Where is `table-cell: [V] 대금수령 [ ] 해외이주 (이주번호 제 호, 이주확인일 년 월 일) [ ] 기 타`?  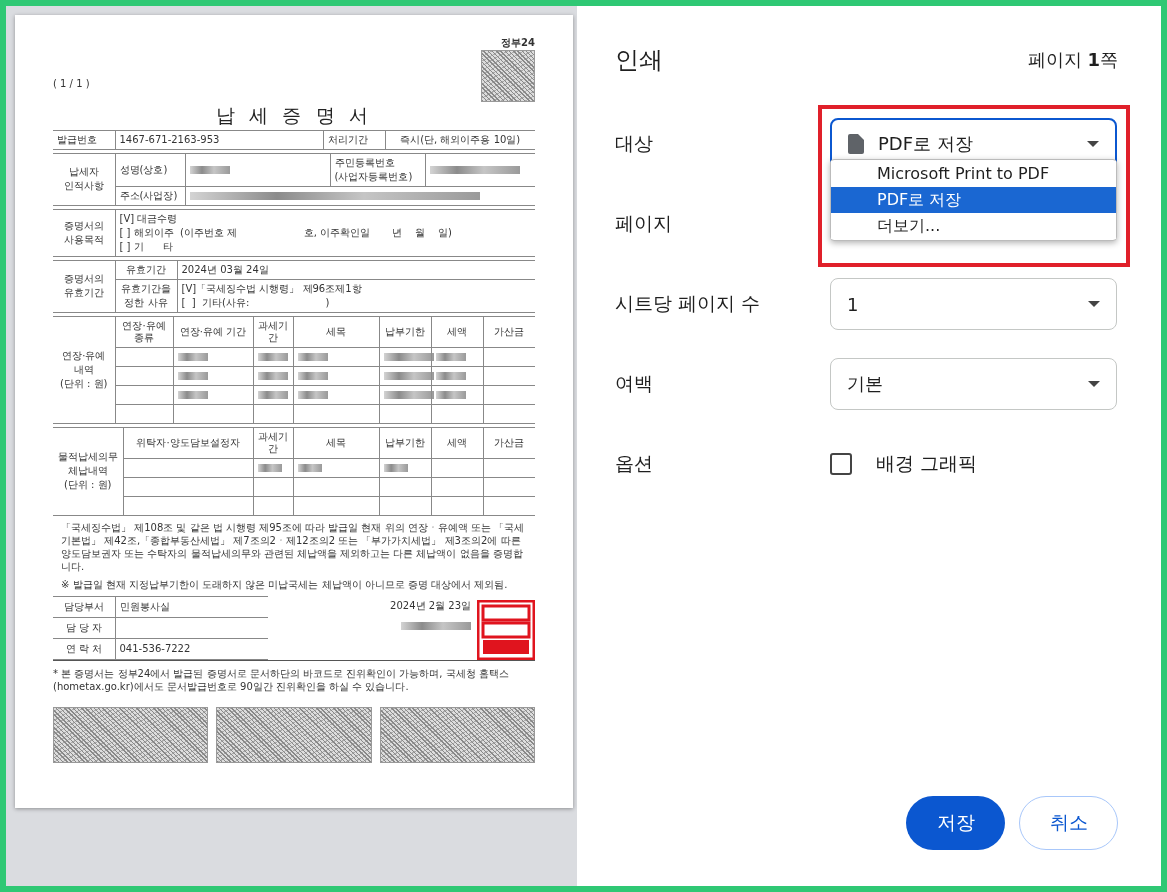 table-cell: [V] 대금수령 [ ] 해외이주 (이주번호 제 호, 이주확인일 년 월 일) [ ] 기 타 is located at coordinates (325, 233).